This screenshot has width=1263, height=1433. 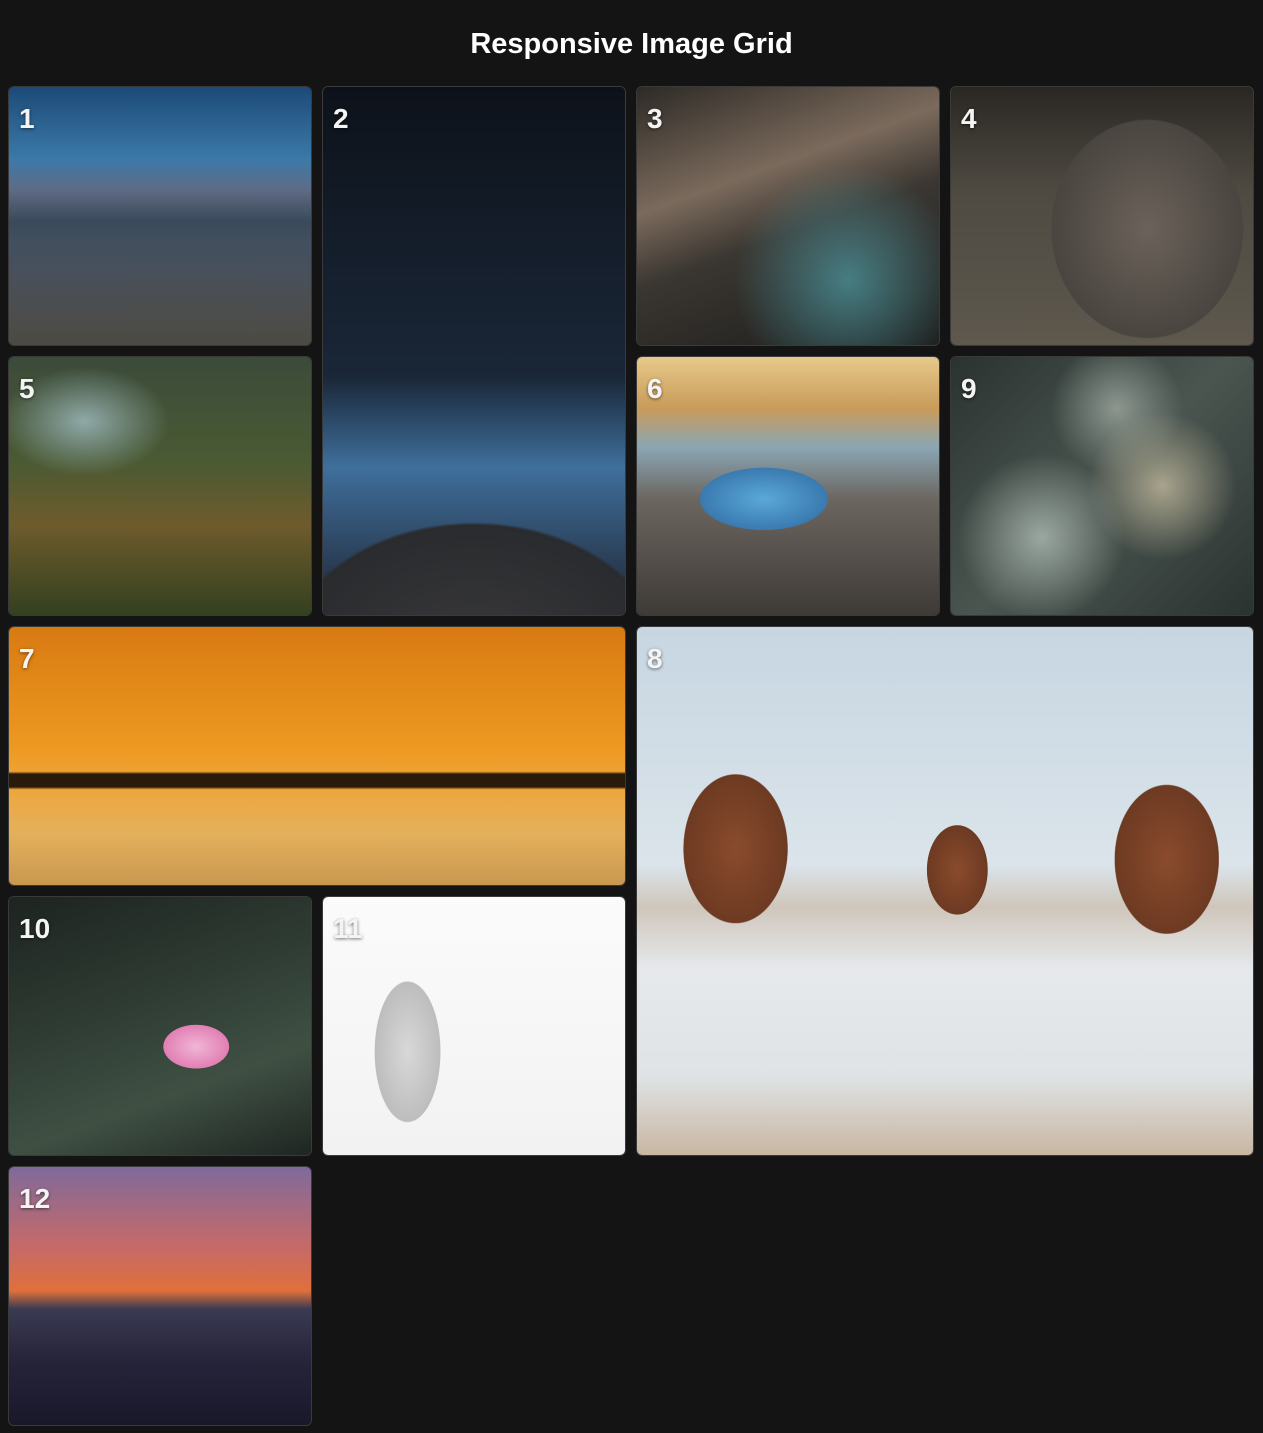 I want to click on night-dune-image, so click(x=474, y=351).